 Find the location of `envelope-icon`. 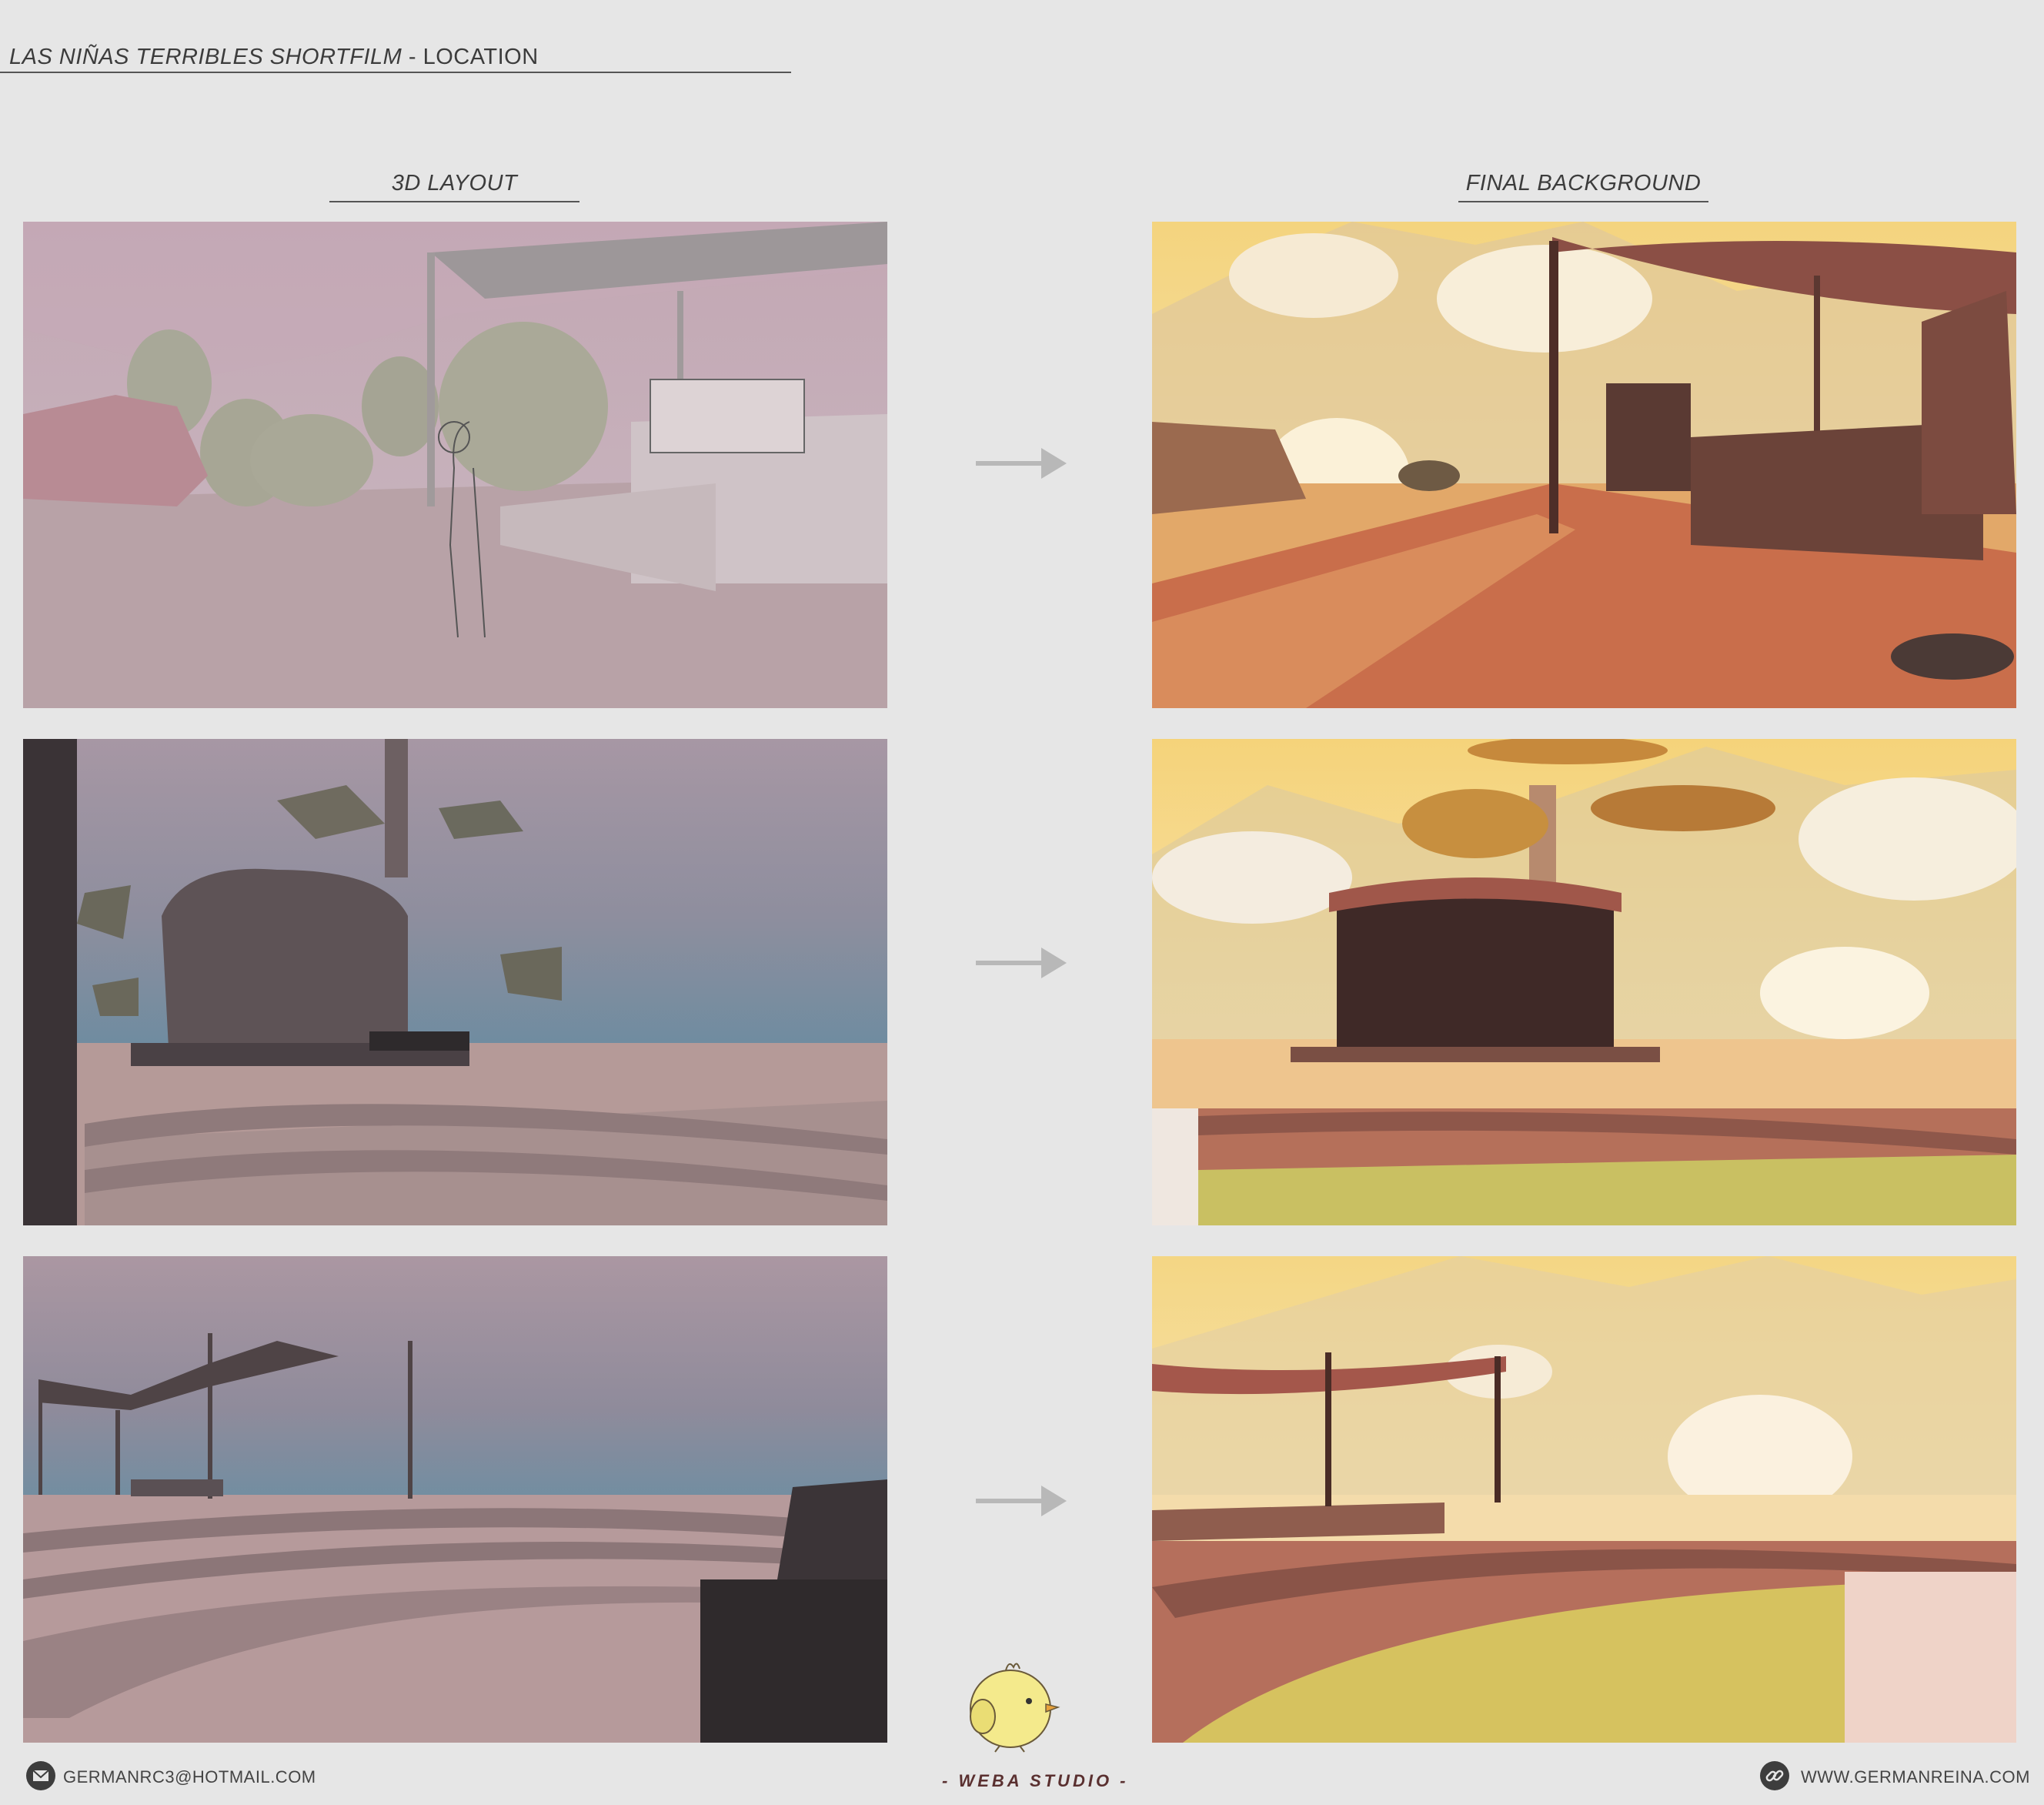

envelope-icon is located at coordinates (40, 1775).